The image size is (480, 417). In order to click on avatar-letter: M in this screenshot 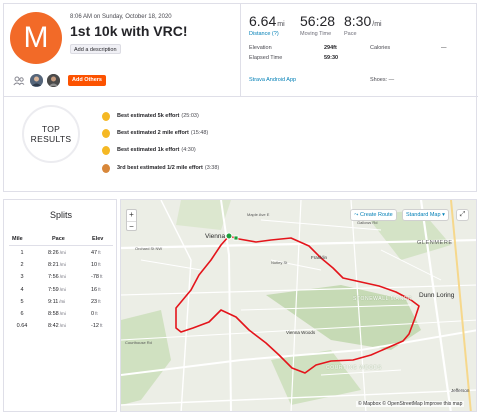, I will do `click(36, 37)`.